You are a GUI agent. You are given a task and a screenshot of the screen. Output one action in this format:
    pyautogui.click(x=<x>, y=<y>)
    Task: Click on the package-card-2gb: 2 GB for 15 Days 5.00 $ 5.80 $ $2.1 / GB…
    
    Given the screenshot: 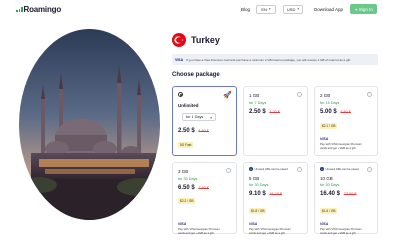 What is the action you would take?
    pyautogui.click(x=346, y=121)
    